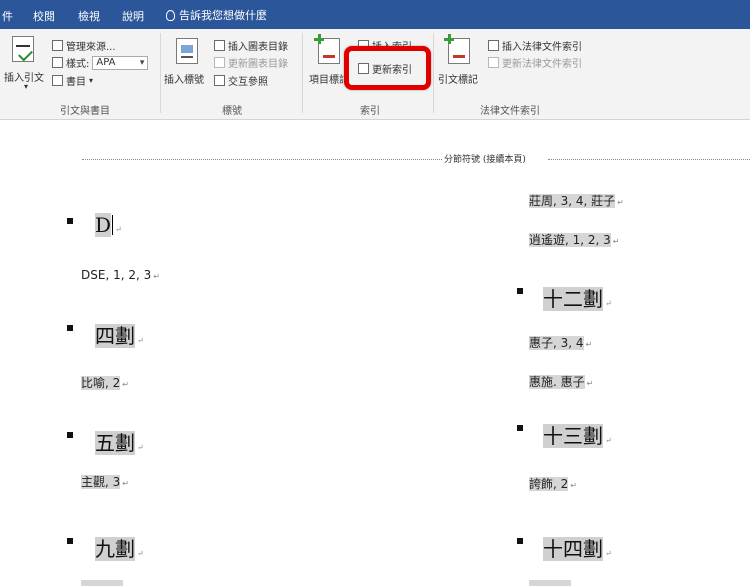 The width and height of the screenshot is (750, 586). I want to click on index-heading: D ↵, so click(108, 225).